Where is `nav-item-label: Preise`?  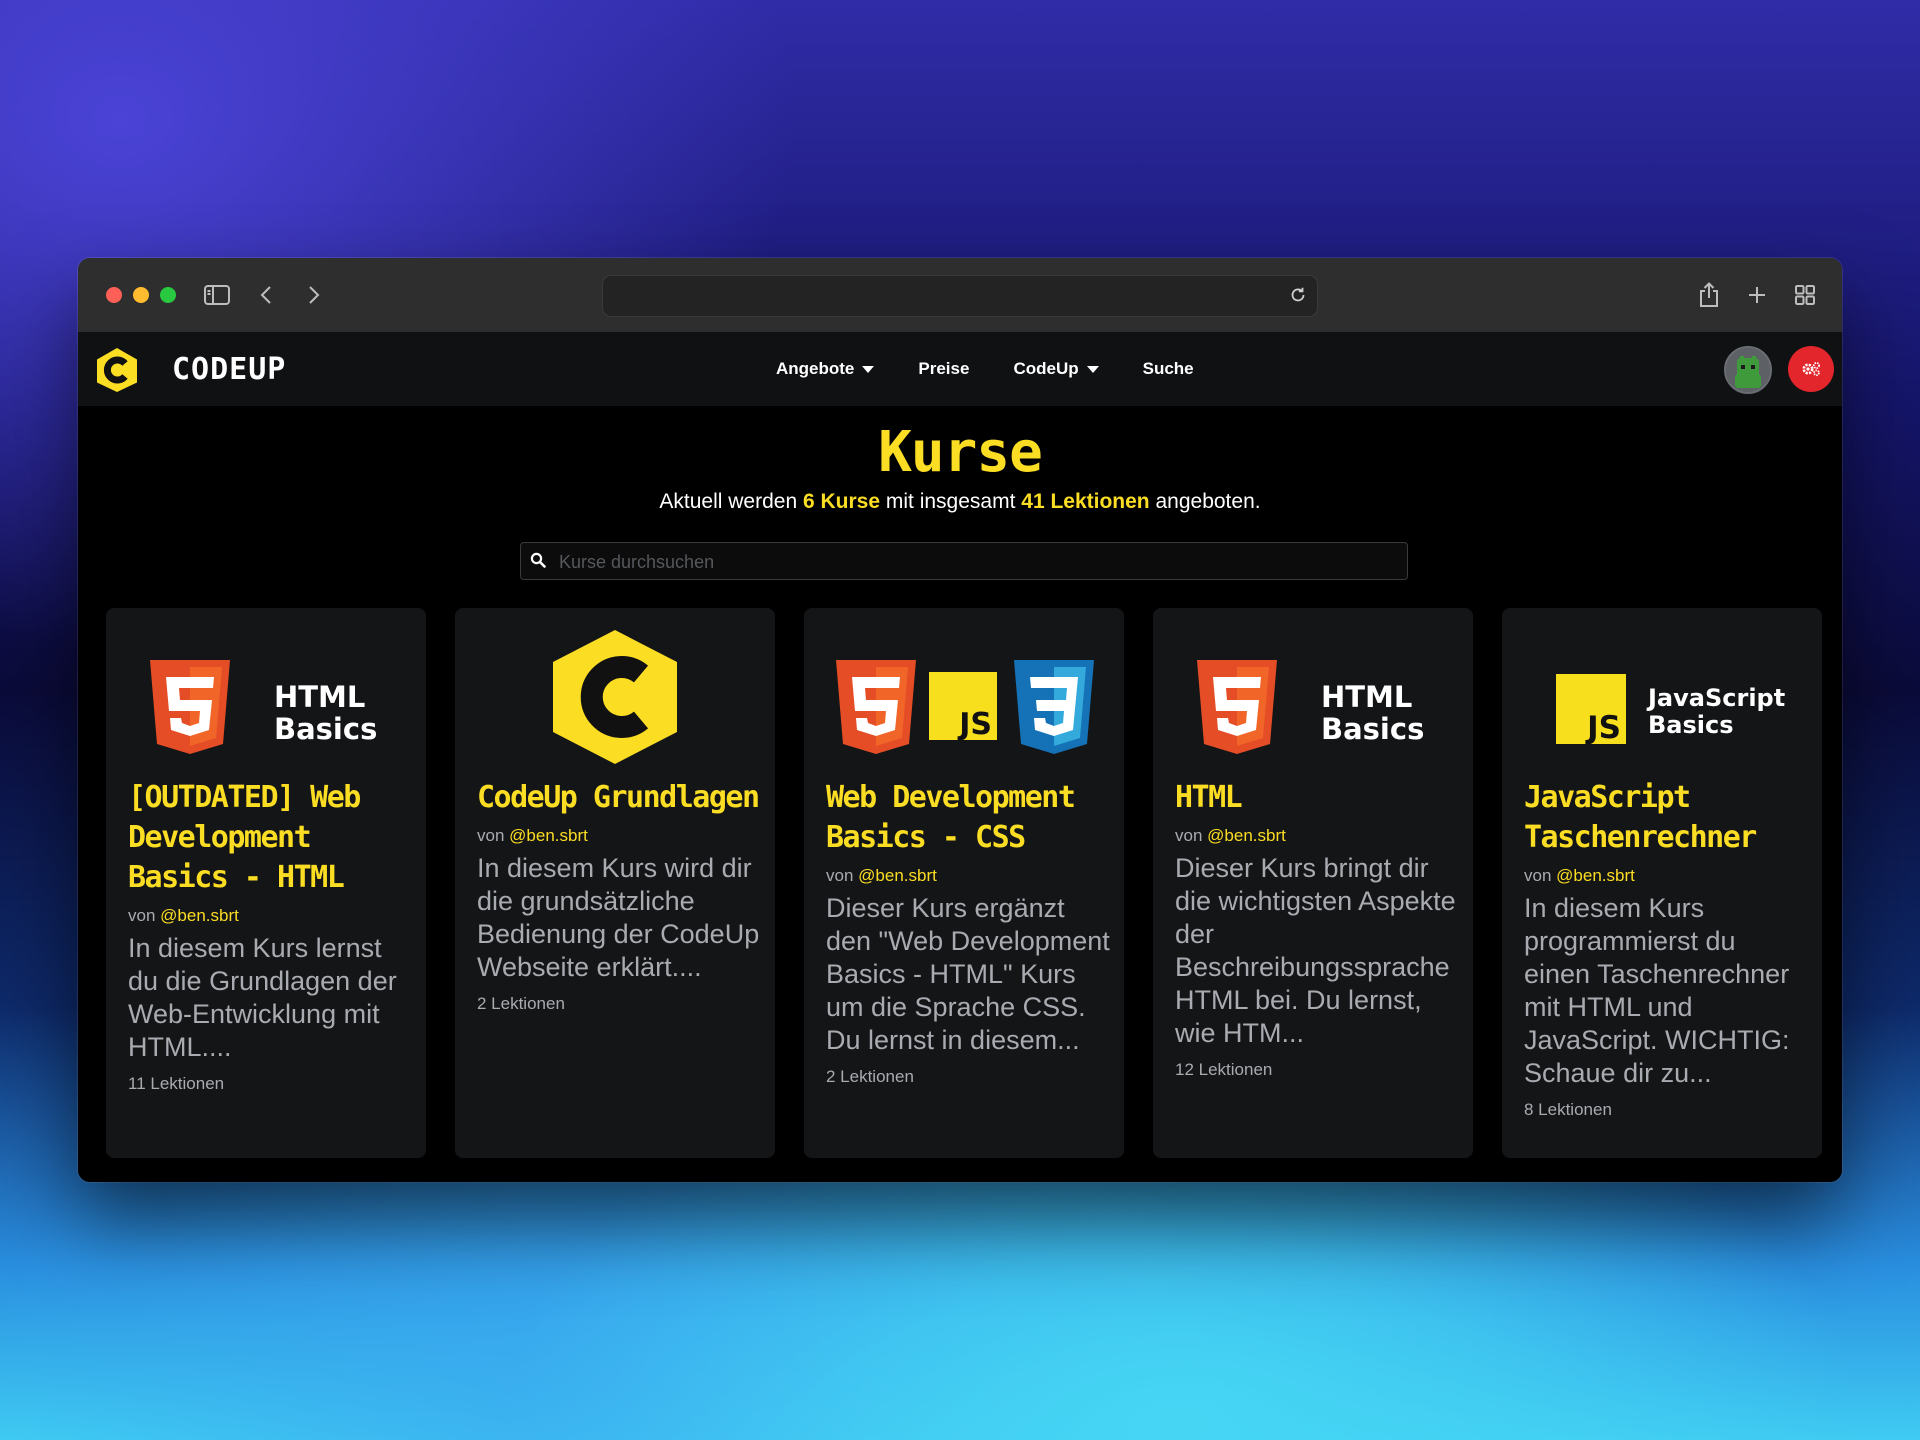
nav-item-label: Preise is located at coordinates (944, 368).